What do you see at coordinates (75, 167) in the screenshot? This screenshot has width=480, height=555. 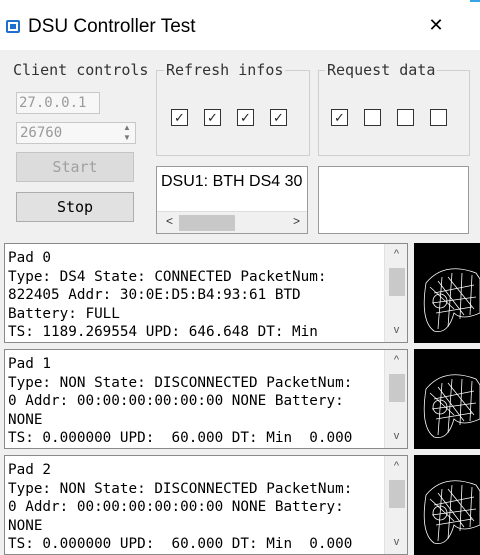 I see `start-button: Start` at bounding box center [75, 167].